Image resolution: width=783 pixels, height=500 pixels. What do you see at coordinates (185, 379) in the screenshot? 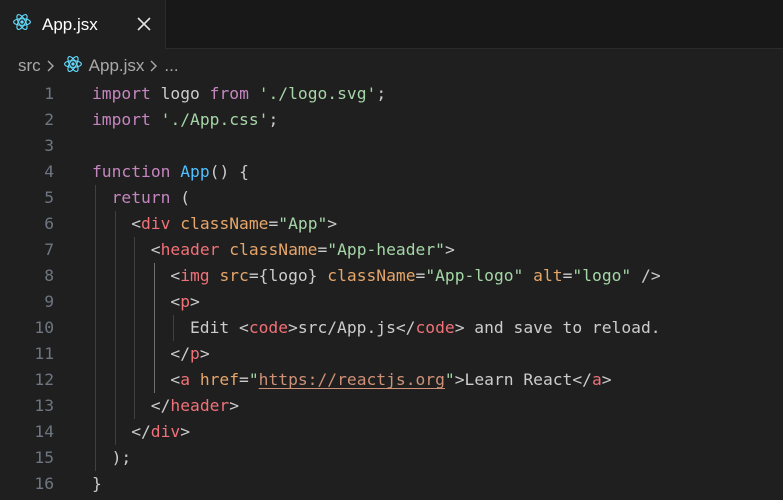
I see `code-token: a` at bounding box center [185, 379].